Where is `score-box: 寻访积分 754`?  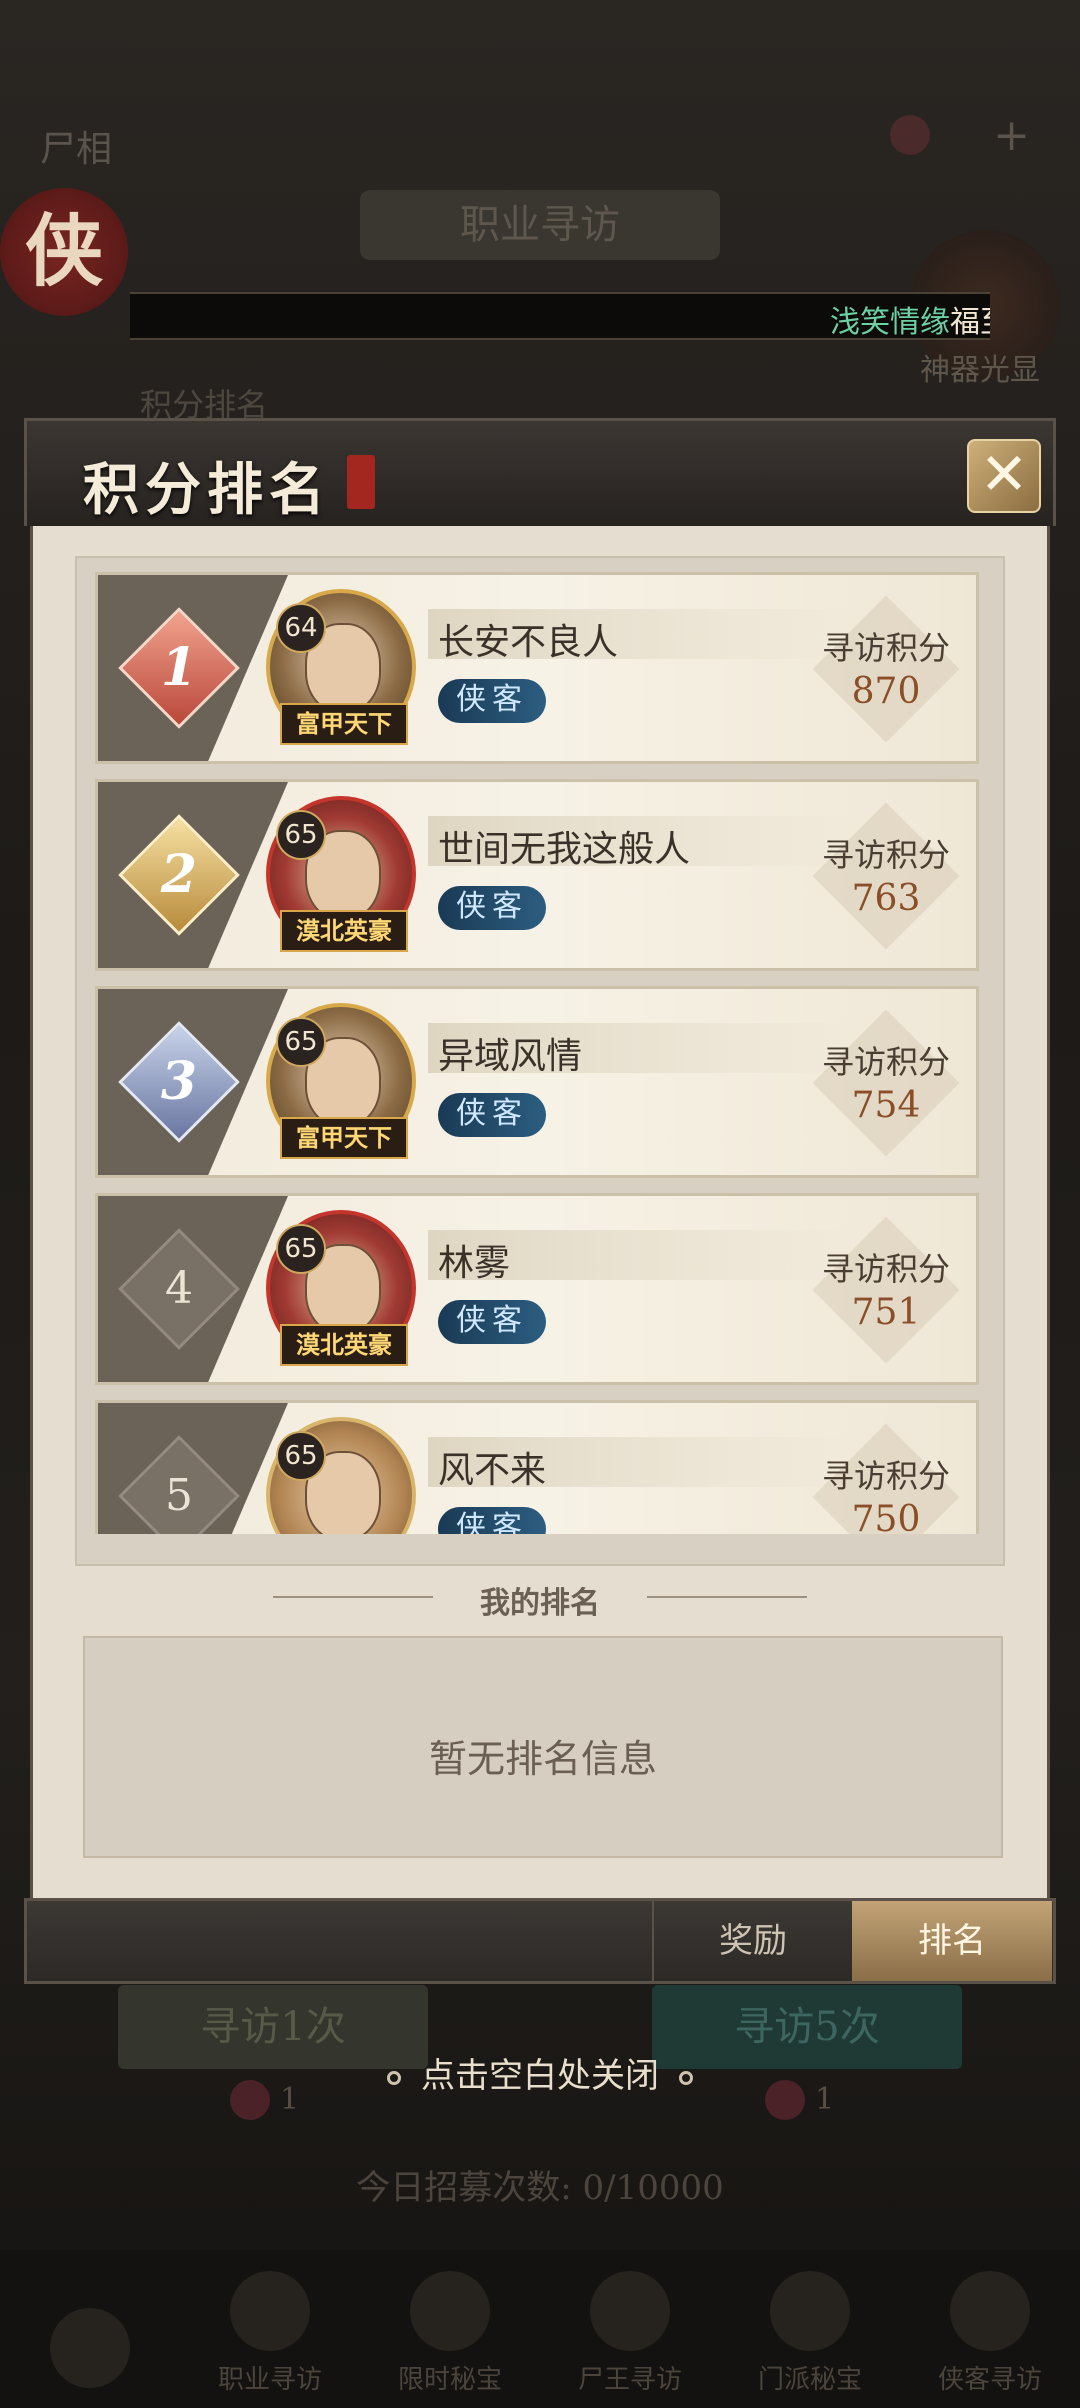
score-box: 寻访积分 754 is located at coordinates (886, 1084).